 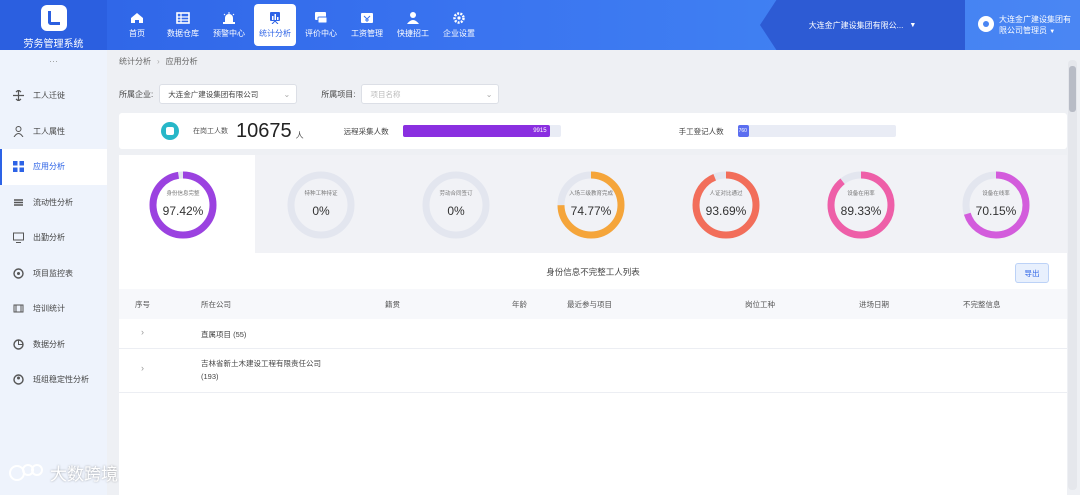 I want to click on project-placeholder: 项目名称, so click(x=385, y=94).